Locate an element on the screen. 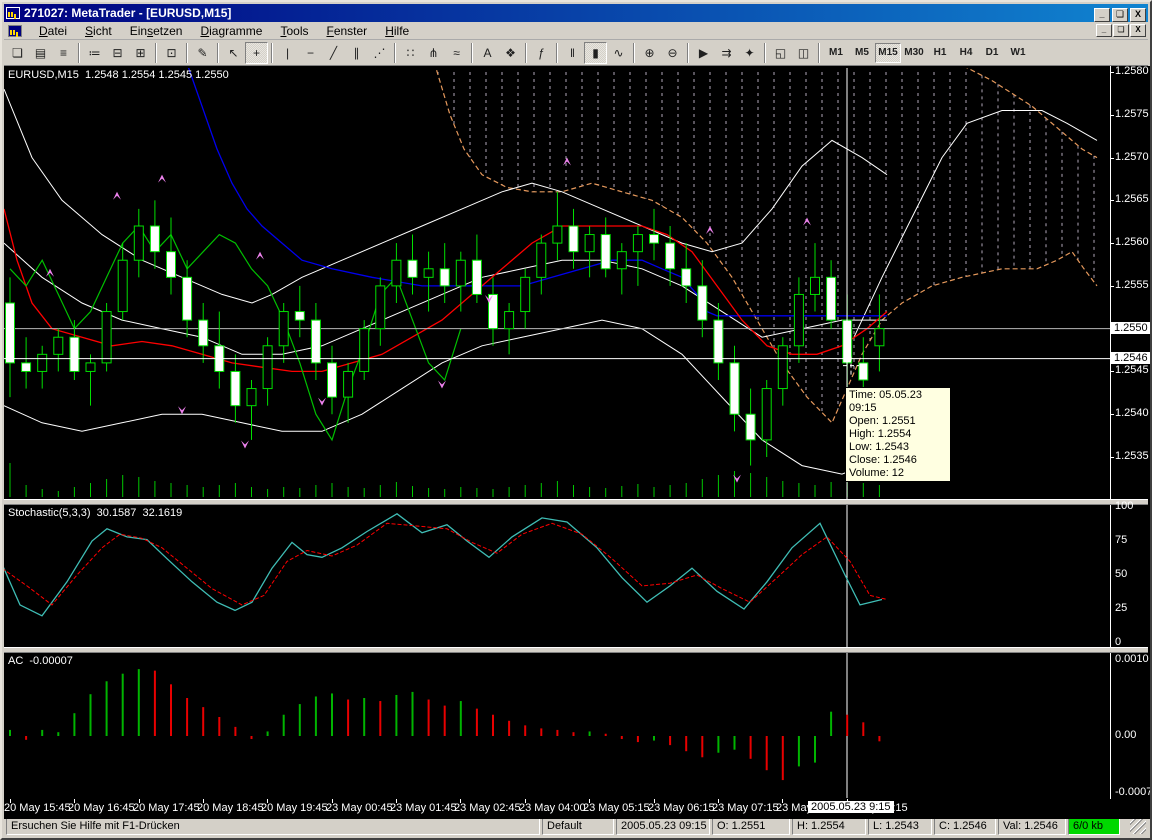  ac-tick-label: 0.0010 is located at coordinates (1132, 659).